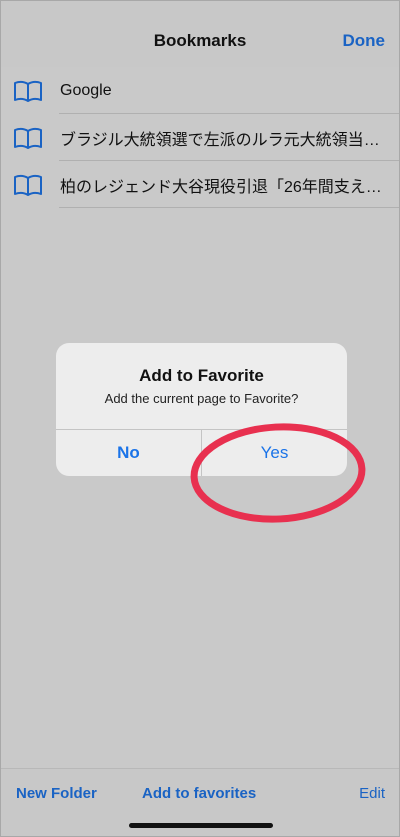 This screenshot has height=837, width=400. I want to click on nav-bar: Bookmarks Done, so click(200, 34).